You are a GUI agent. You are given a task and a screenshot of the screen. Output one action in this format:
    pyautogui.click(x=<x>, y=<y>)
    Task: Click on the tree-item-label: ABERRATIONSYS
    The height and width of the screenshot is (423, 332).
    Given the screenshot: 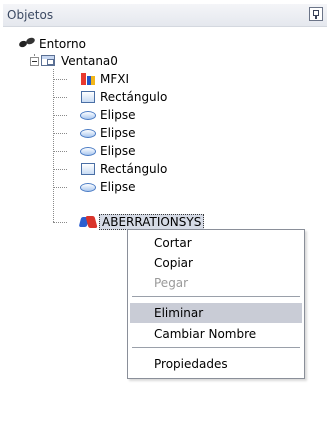 What is the action you would take?
    pyautogui.click(x=152, y=222)
    